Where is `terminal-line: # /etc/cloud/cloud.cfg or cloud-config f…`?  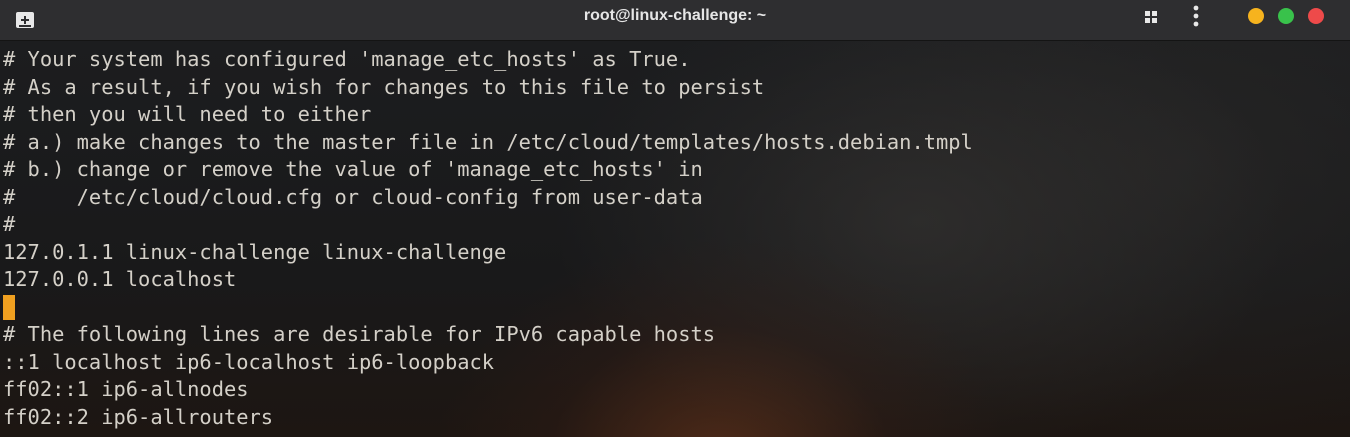
terminal-line: # /etc/cloud/cloud.cfg or cloud-config f… is located at coordinates (353, 196).